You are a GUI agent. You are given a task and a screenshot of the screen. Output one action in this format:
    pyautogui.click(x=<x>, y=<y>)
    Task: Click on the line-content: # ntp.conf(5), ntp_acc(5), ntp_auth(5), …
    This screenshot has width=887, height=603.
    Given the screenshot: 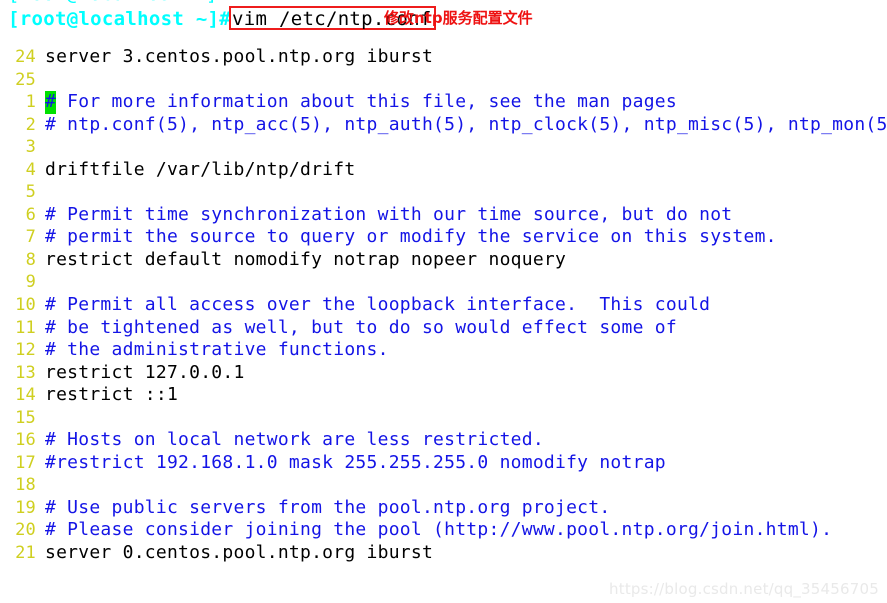 What is the action you would take?
    pyautogui.click(x=466, y=124)
    